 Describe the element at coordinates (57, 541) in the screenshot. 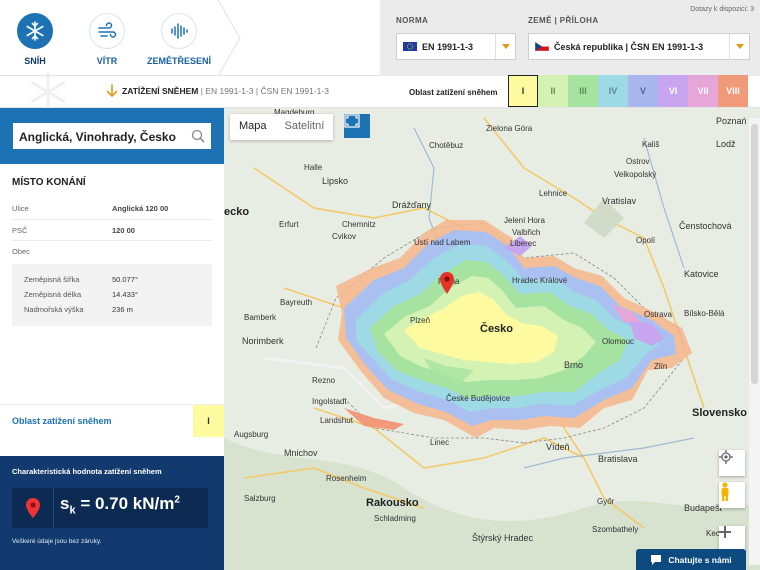

I see `disclaimer: Veškeré údaje jsou bez záruky.` at that location.